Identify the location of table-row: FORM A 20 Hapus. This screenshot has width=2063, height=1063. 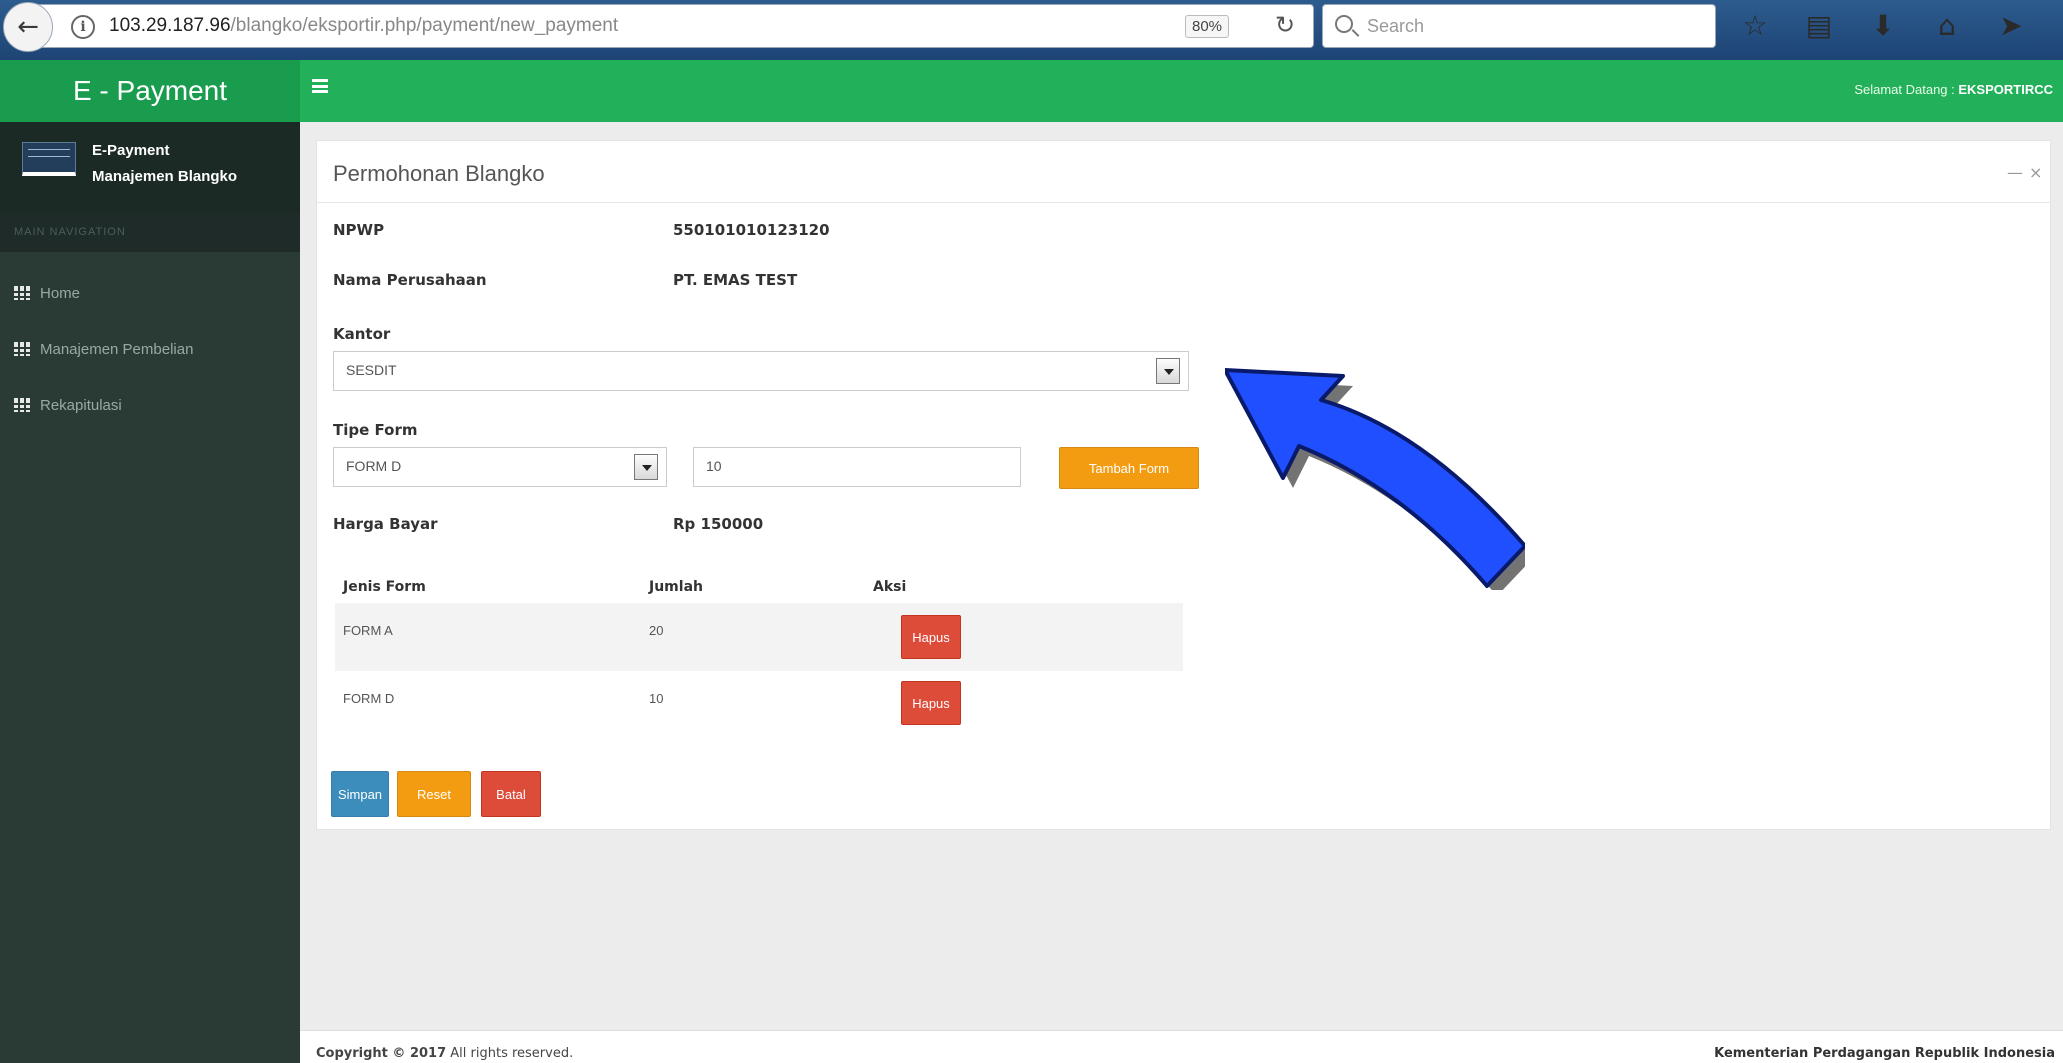
(759, 637).